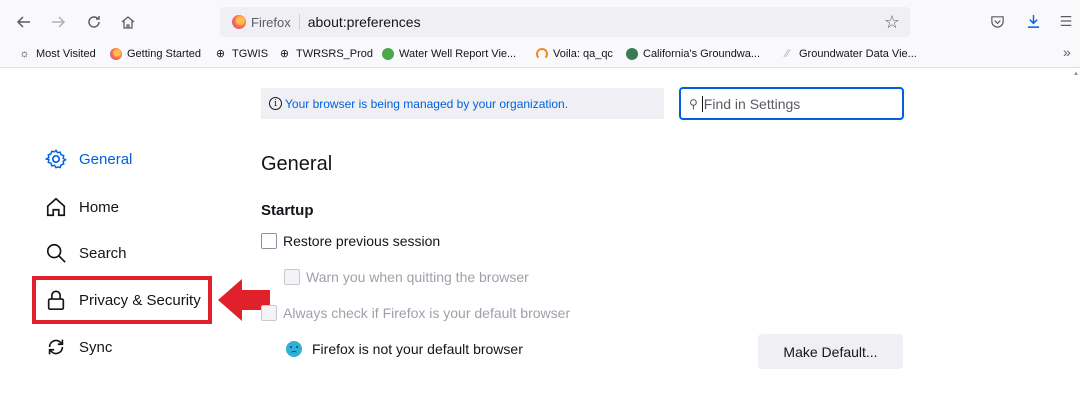 Image resolution: width=1080 pixels, height=402 pixels. I want to click on bookmark-label: Getting Started, so click(164, 53).